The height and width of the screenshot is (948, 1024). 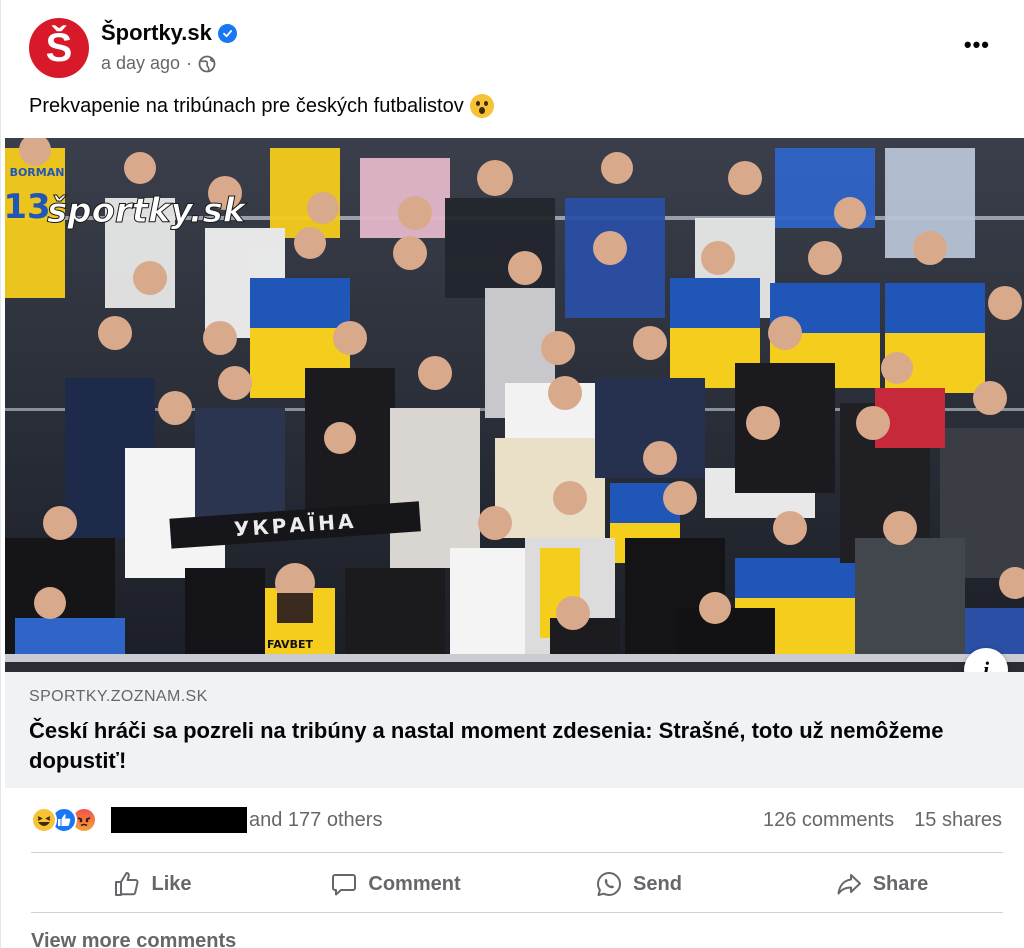 What do you see at coordinates (295, 608) in the screenshot?
I see `beard` at bounding box center [295, 608].